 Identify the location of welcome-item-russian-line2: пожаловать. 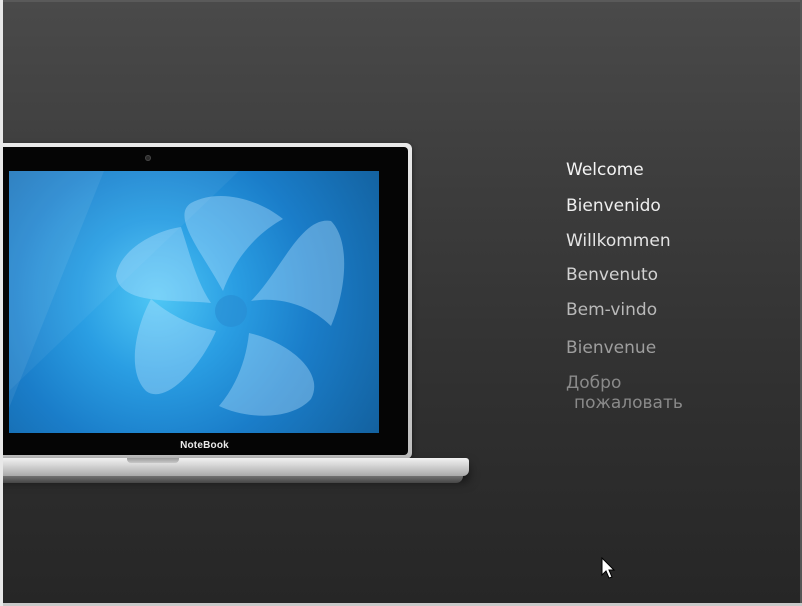
(628, 403).